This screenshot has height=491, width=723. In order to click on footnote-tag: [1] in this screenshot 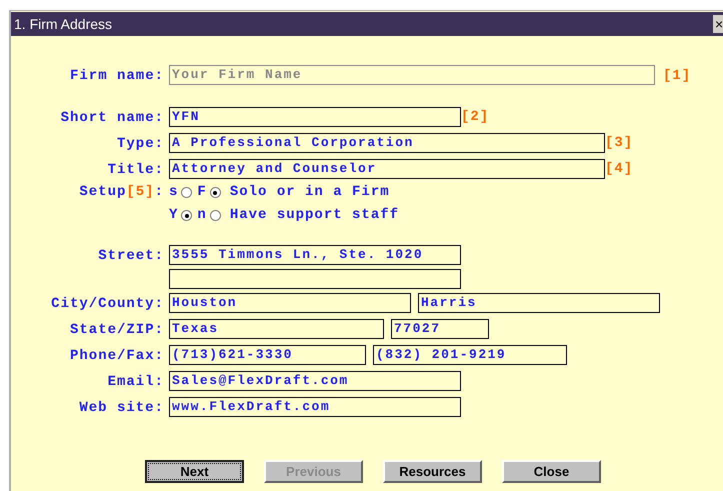, I will do `click(677, 76)`.